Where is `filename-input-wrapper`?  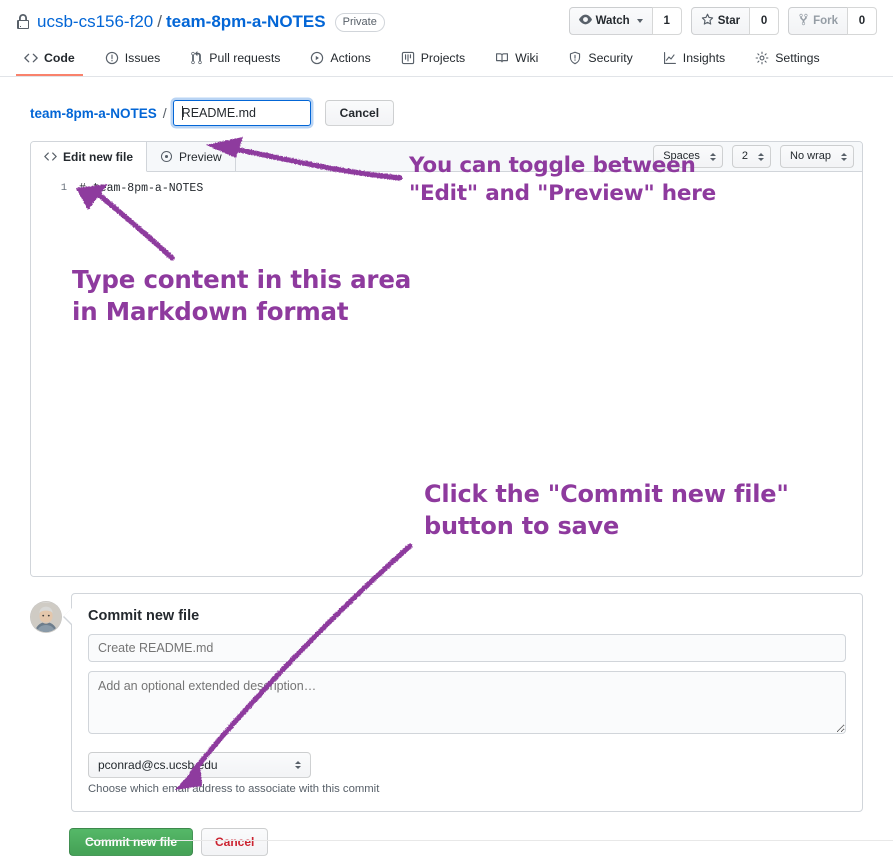 filename-input-wrapper is located at coordinates (241, 113).